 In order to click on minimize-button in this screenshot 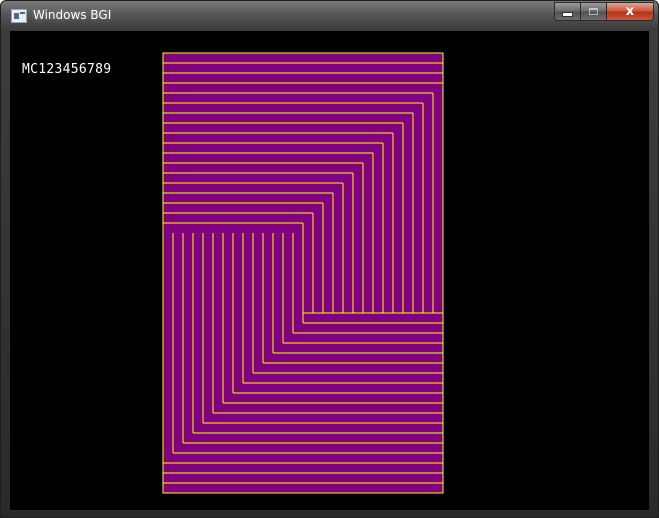, I will do `click(567, 11)`.